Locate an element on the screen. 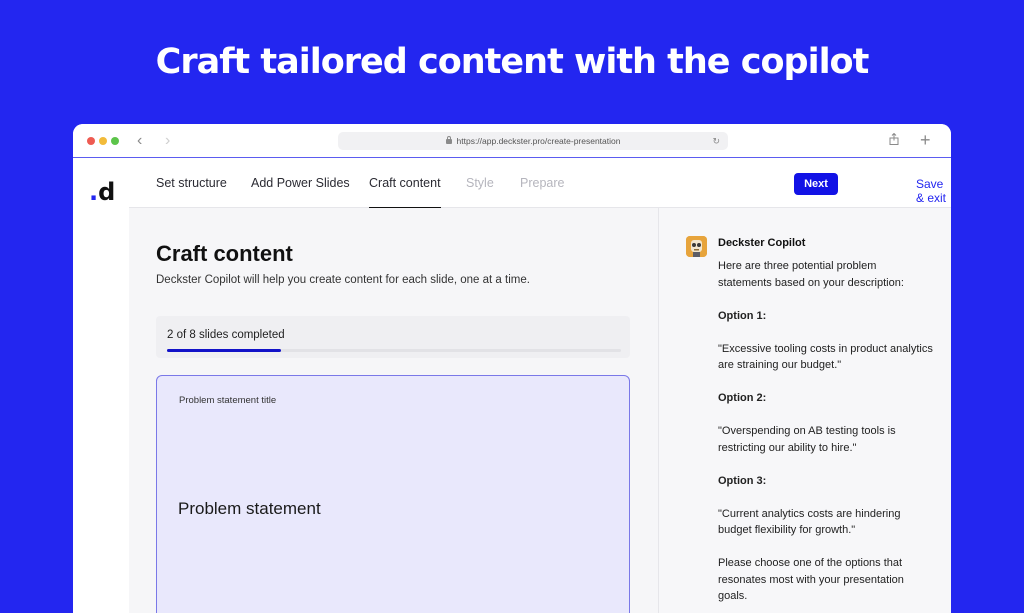 The width and height of the screenshot is (1024, 613). minimize-window-icon is located at coordinates (103, 141).